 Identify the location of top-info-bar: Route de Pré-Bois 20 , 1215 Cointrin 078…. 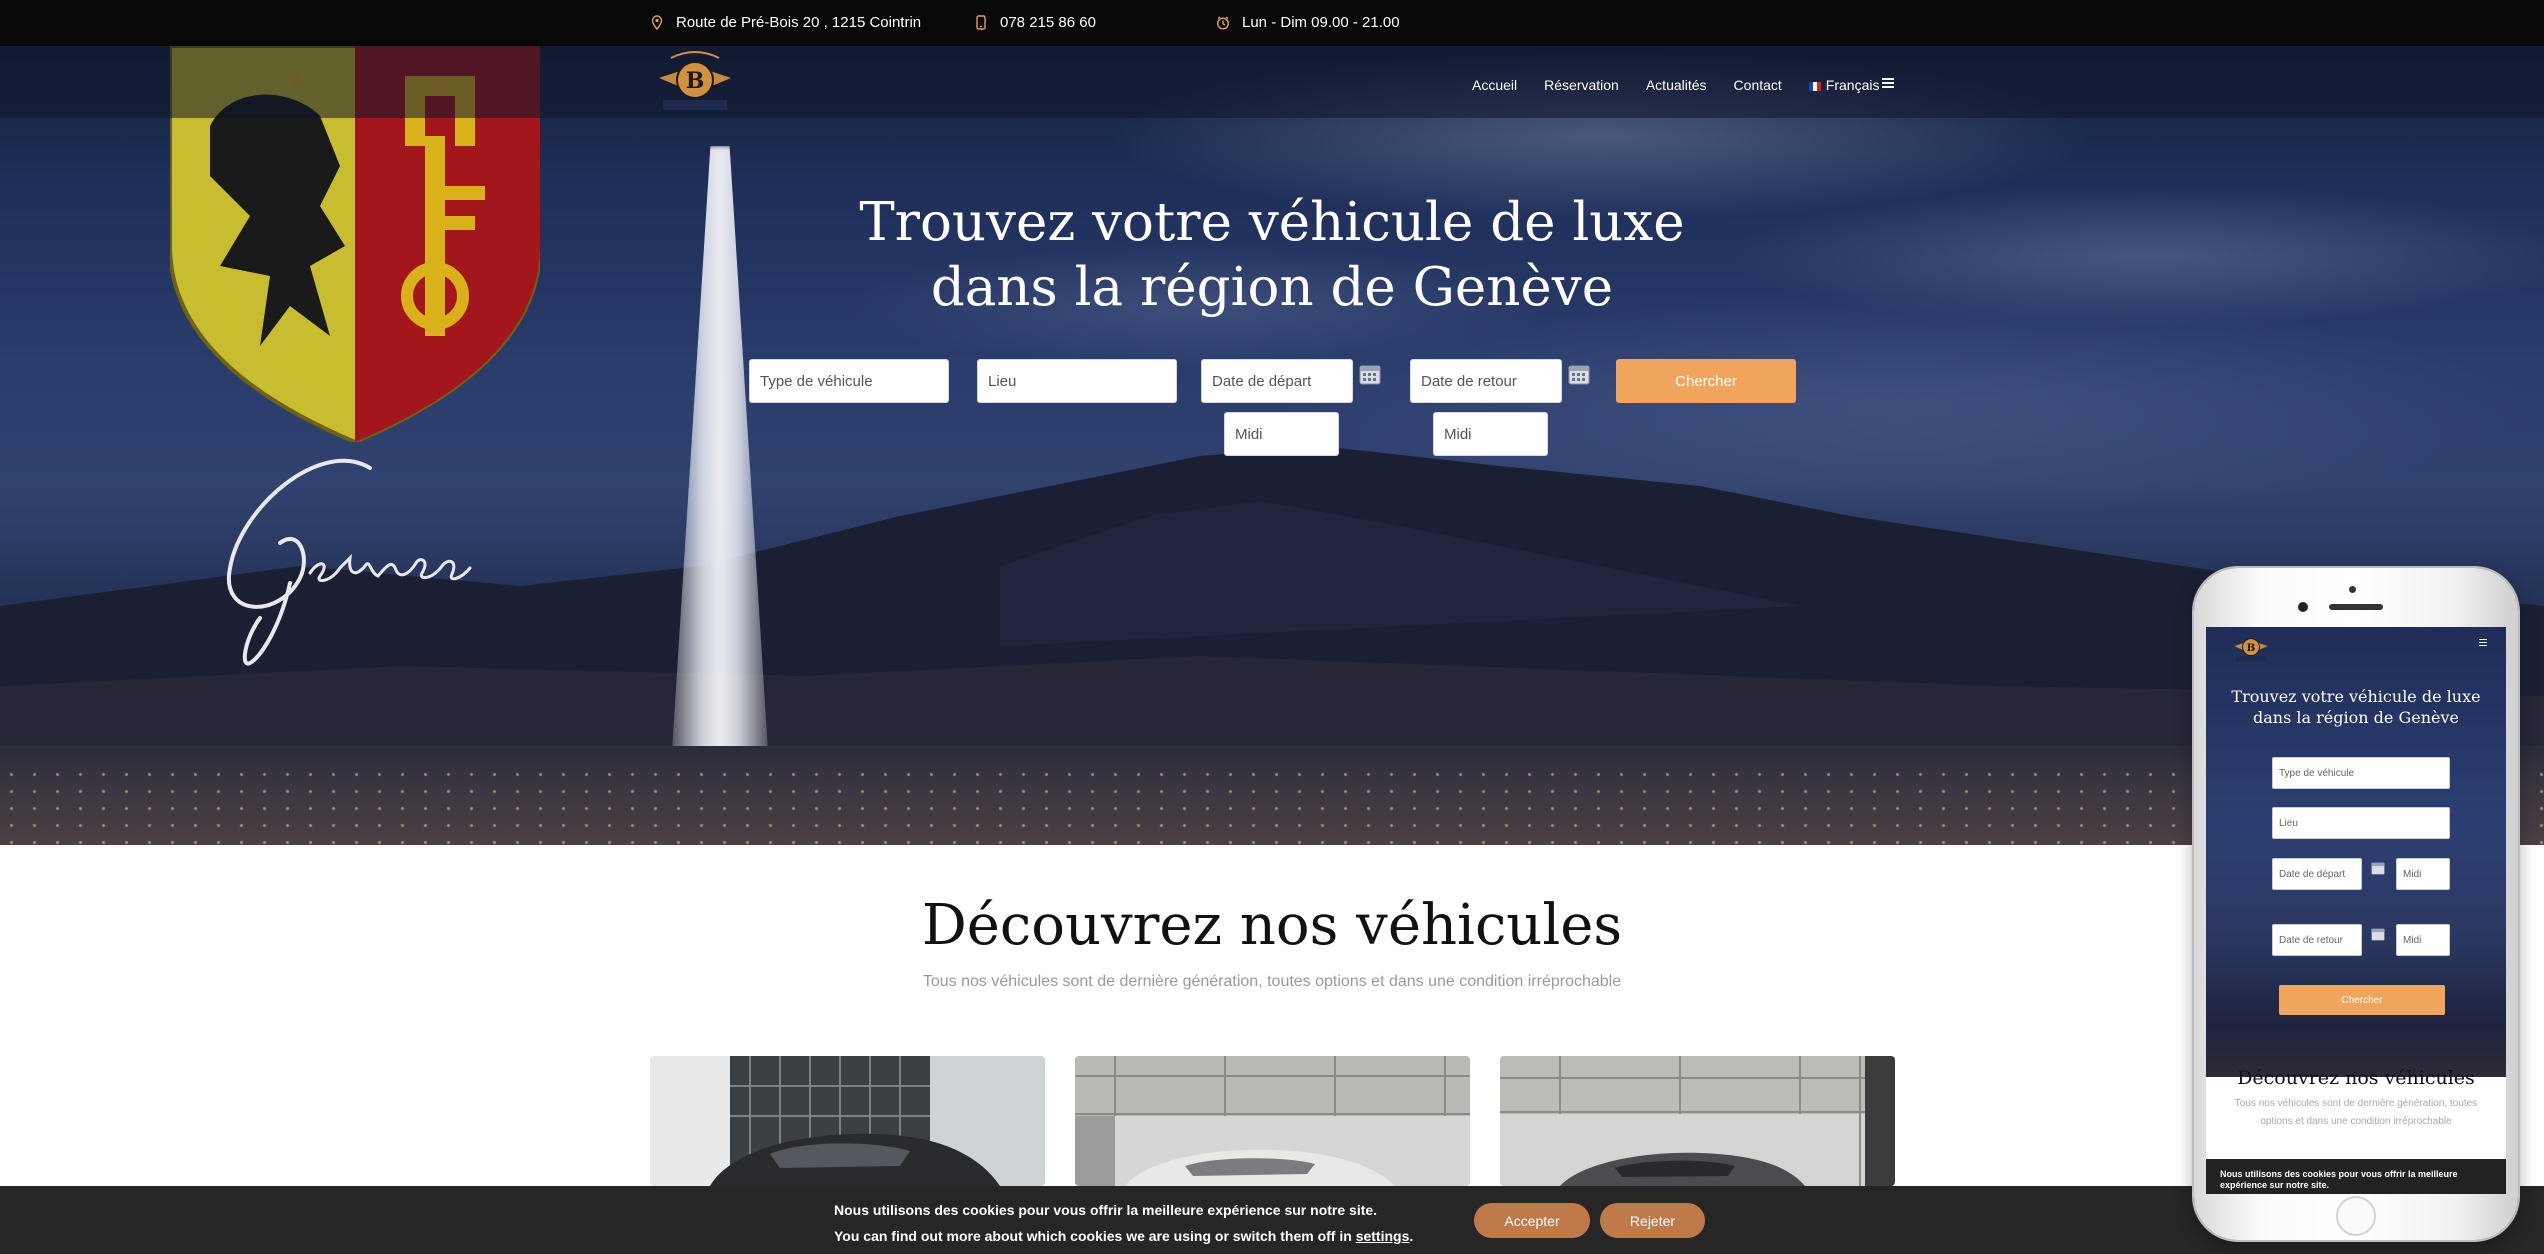
(1272, 23).